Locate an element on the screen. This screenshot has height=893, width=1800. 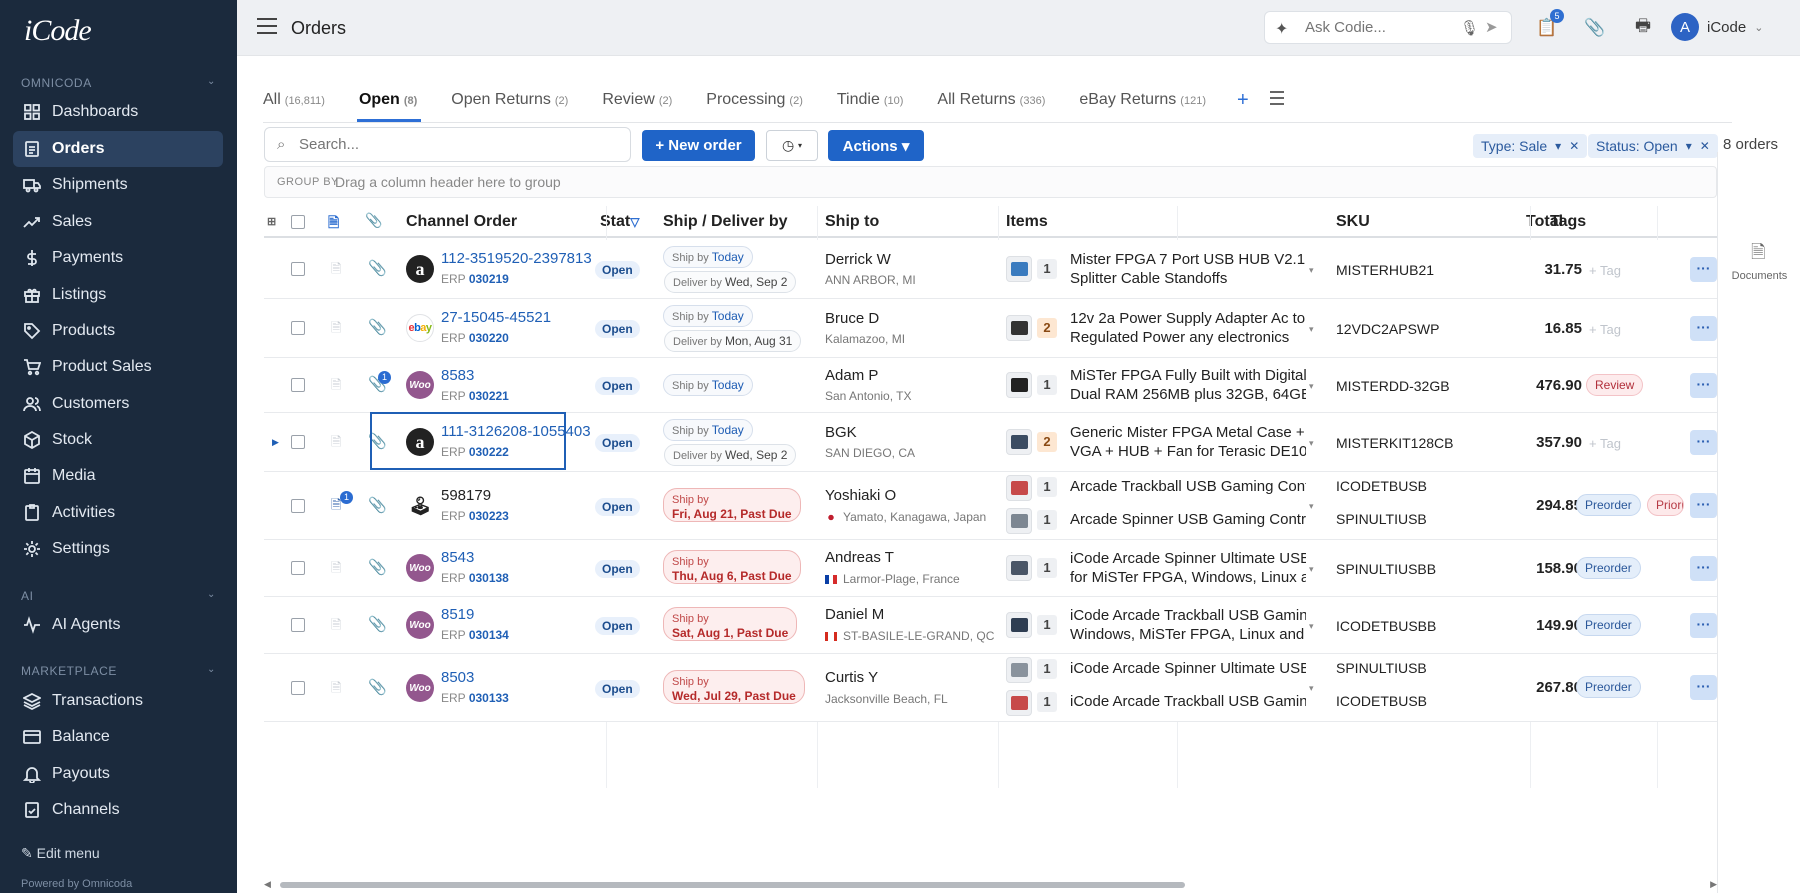
microphone-icon: 🎙 is located at coordinates (1469, 28).